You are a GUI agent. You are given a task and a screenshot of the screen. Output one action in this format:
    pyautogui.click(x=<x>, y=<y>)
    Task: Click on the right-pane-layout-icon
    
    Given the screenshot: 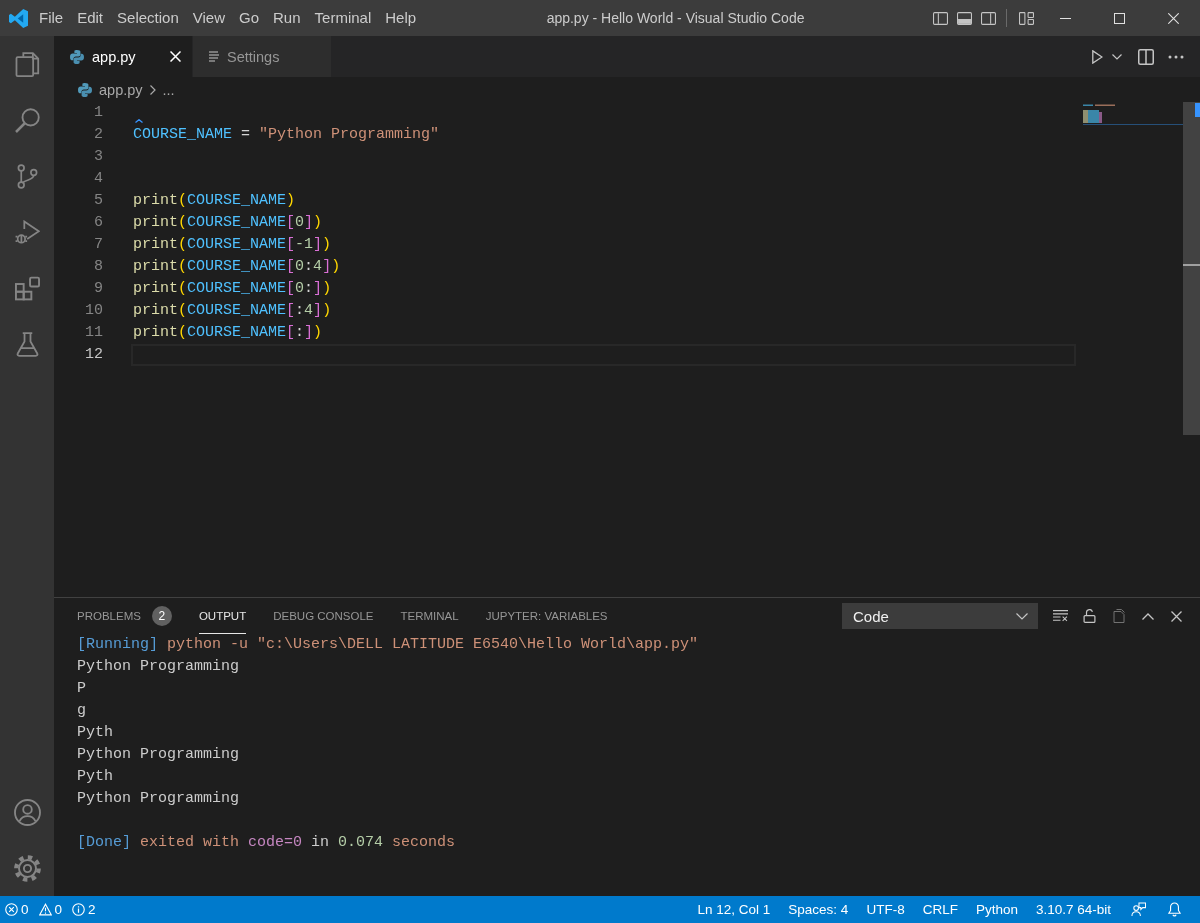 What is the action you would take?
    pyautogui.click(x=988, y=18)
    